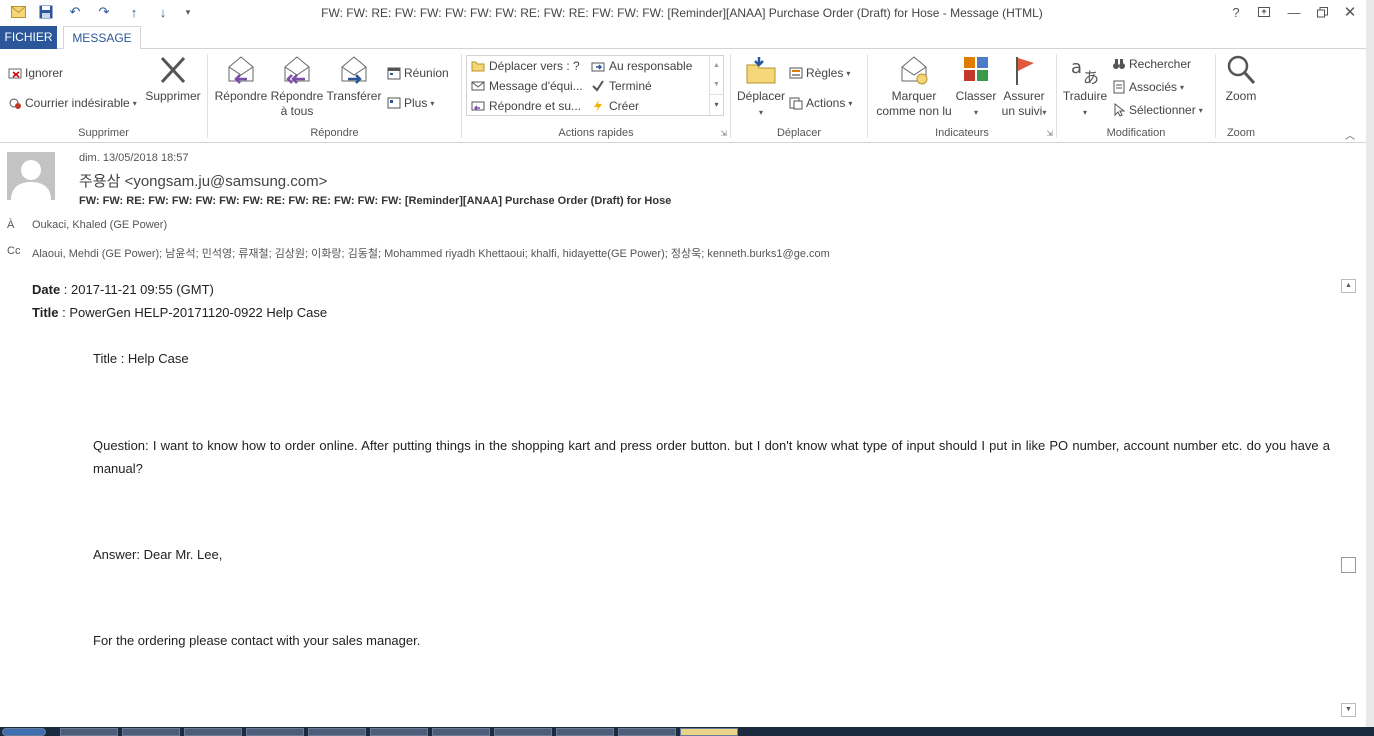 Image resolution: width=1374 pixels, height=736 pixels. I want to click on translate-label: Traduire, so click(1085, 96).